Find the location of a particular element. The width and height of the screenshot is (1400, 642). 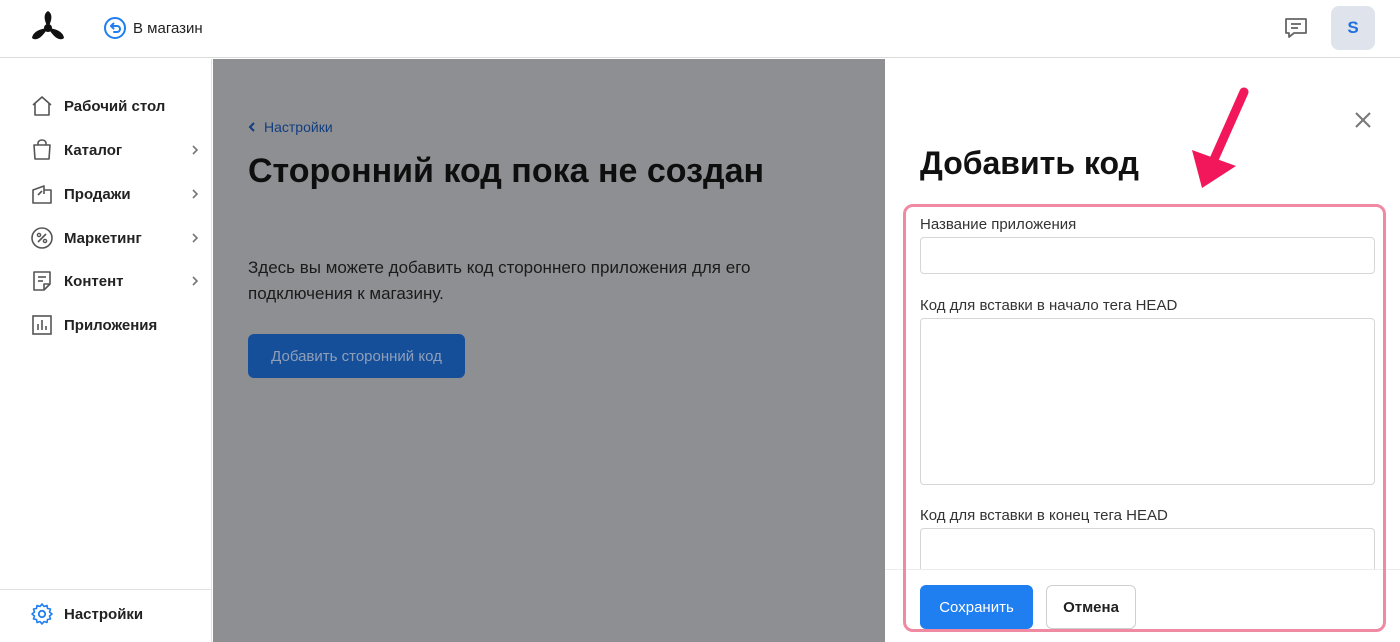

sidebar-item-sales: Продажи is located at coordinates (106, 194).